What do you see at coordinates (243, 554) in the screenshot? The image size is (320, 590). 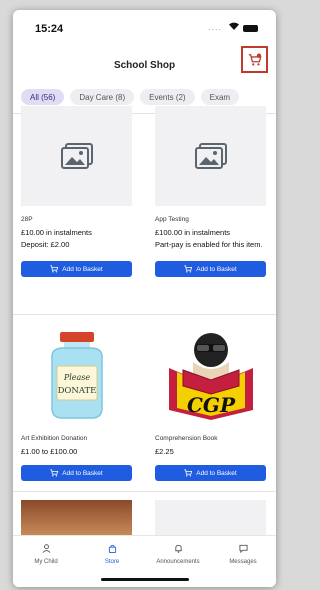 I see `tab-messages: Messages` at bounding box center [243, 554].